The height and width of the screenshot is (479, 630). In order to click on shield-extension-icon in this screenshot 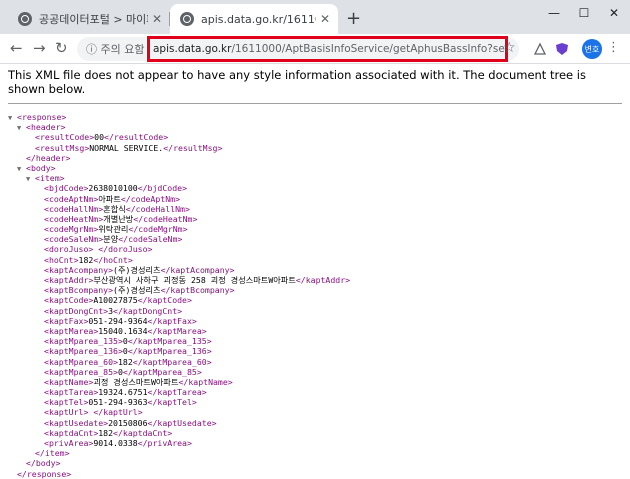, I will do `click(562, 49)`.